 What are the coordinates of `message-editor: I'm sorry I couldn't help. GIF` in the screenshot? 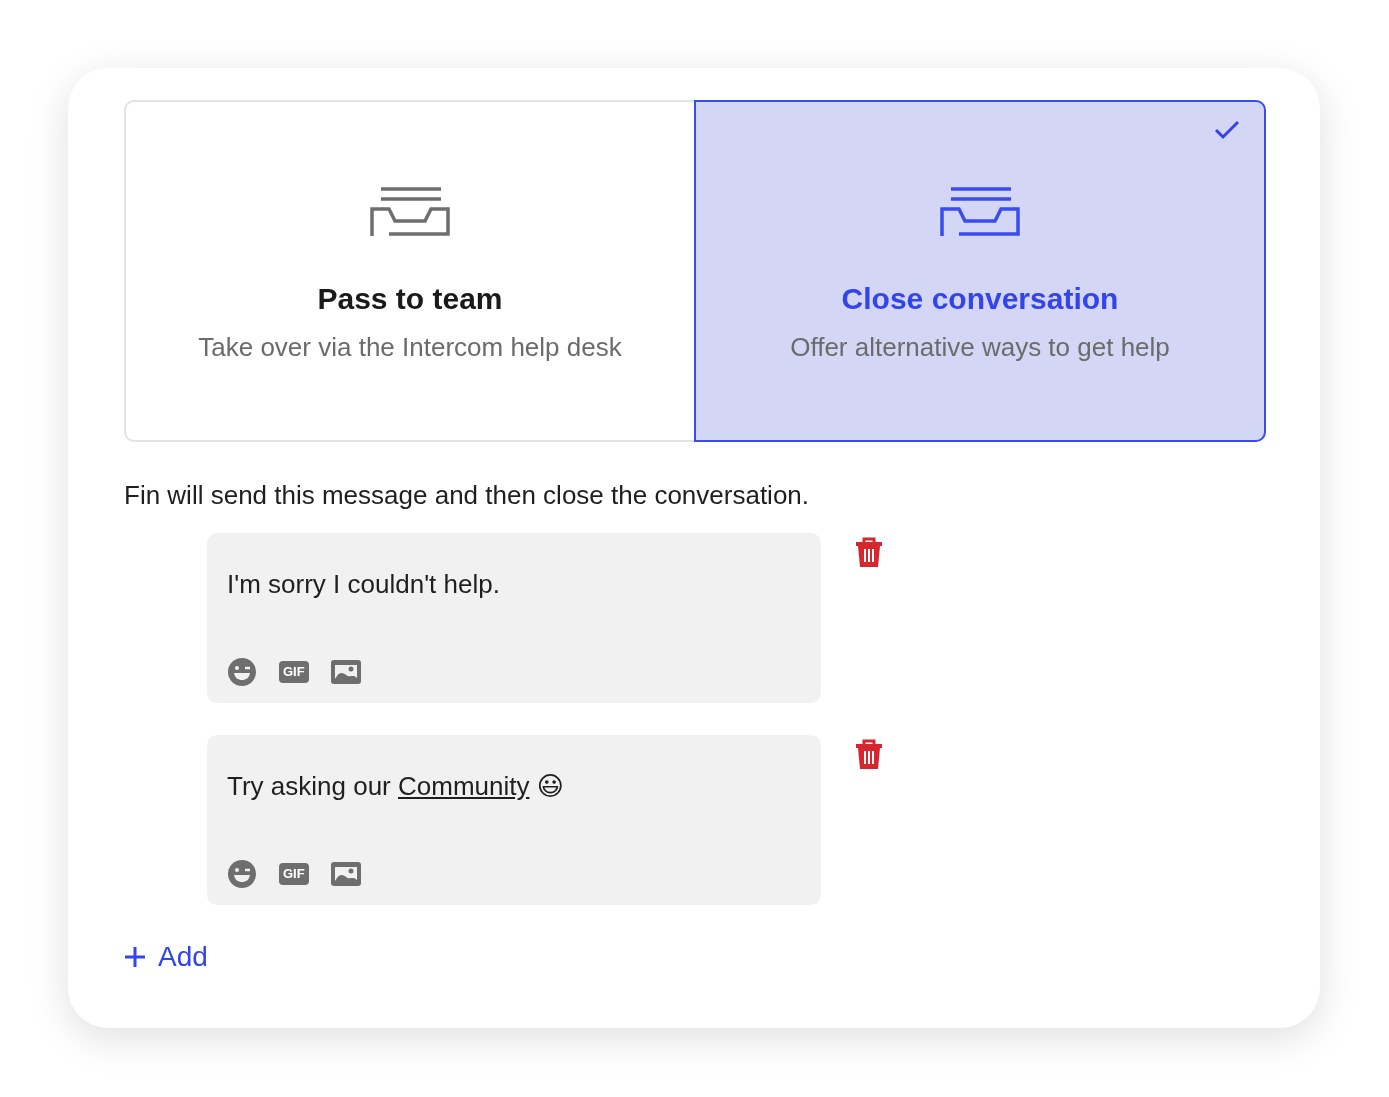 It's located at (514, 618).